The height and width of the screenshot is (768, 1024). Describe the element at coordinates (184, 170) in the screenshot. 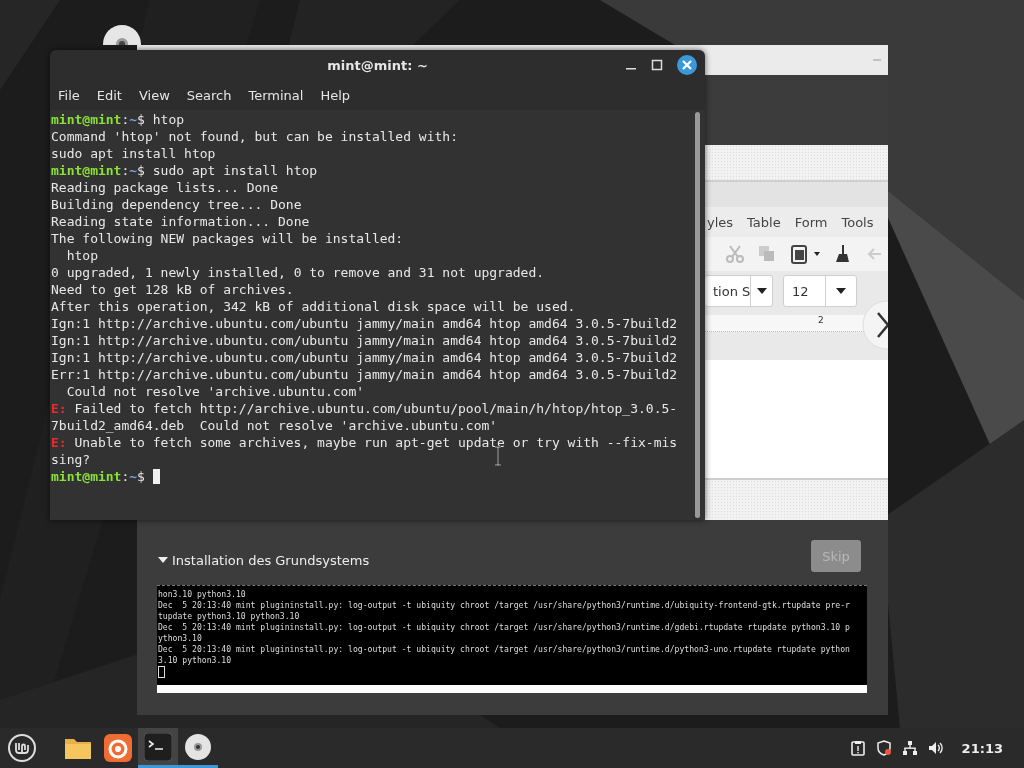

I see `terminal-line: mint@mint:~$ sudo apt install htop` at that location.